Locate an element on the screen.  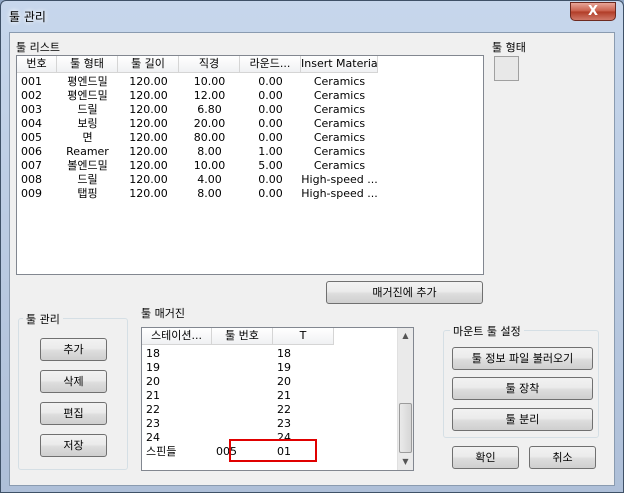
attach-tool-button: 툴 장착 is located at coordinates (522, 388).